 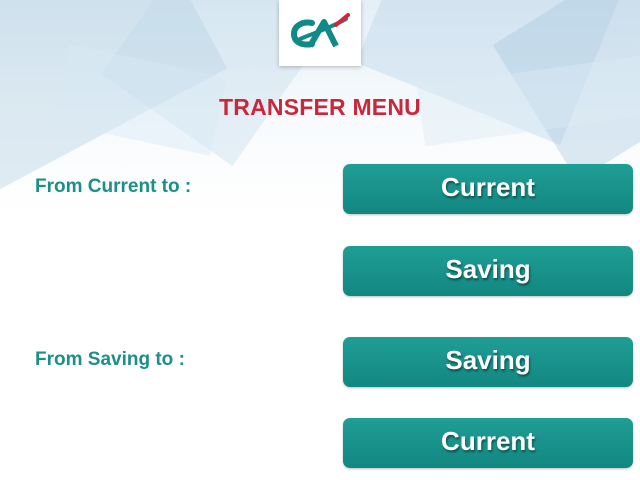 I want to click on current-to-current-button: Current, so click(x=488, y=189).